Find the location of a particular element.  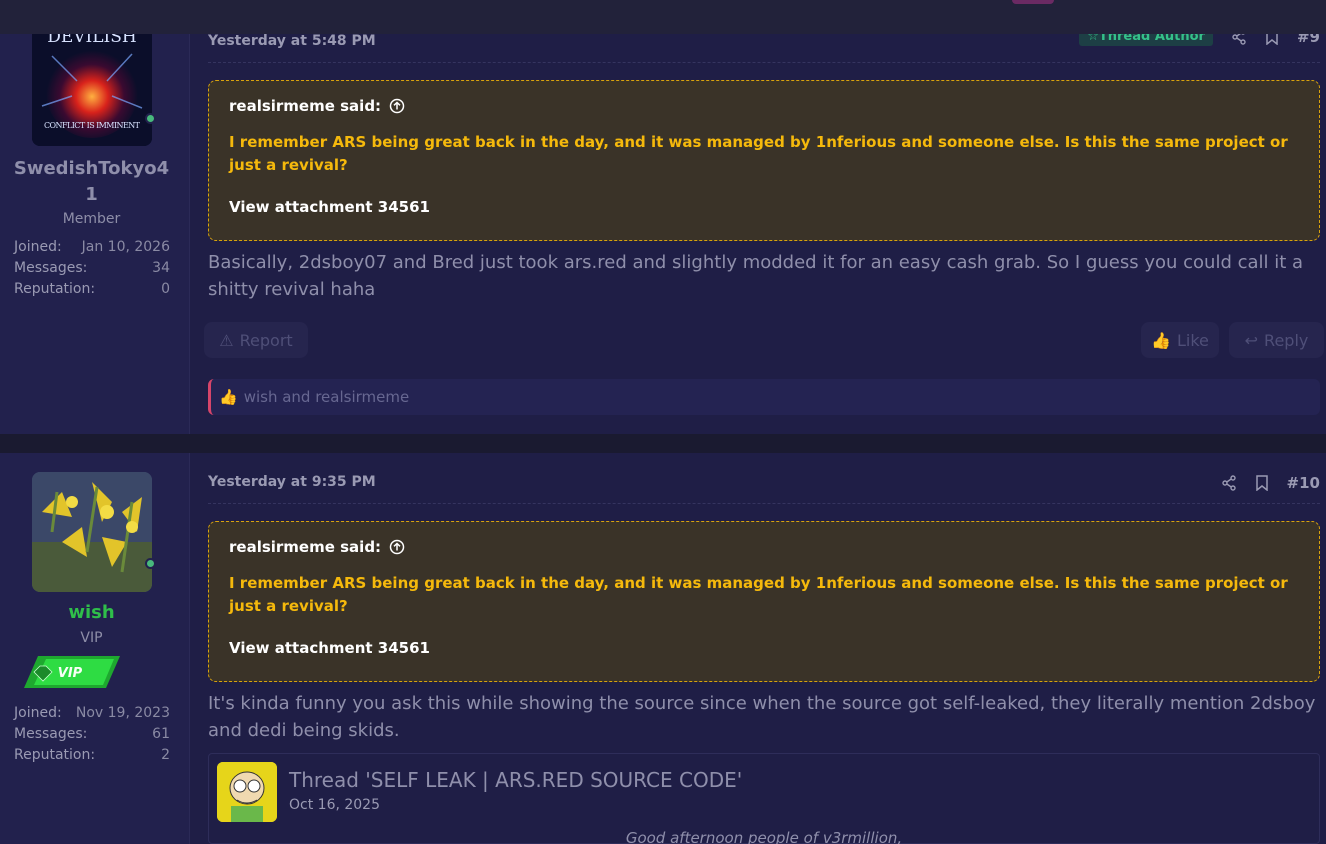

stat-value: 61 is located at coordinates (161, 734).